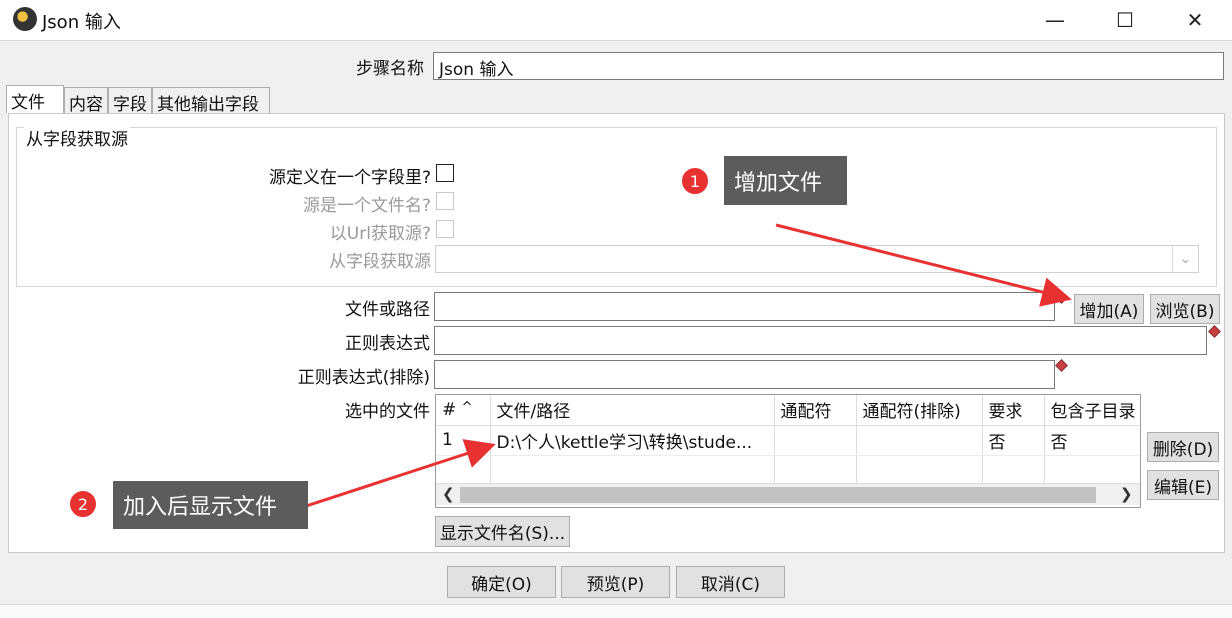 The height and width of the screenshot is (618, 1232). I want to click on annotation-label-1: 增加文件, so click(785, 180).